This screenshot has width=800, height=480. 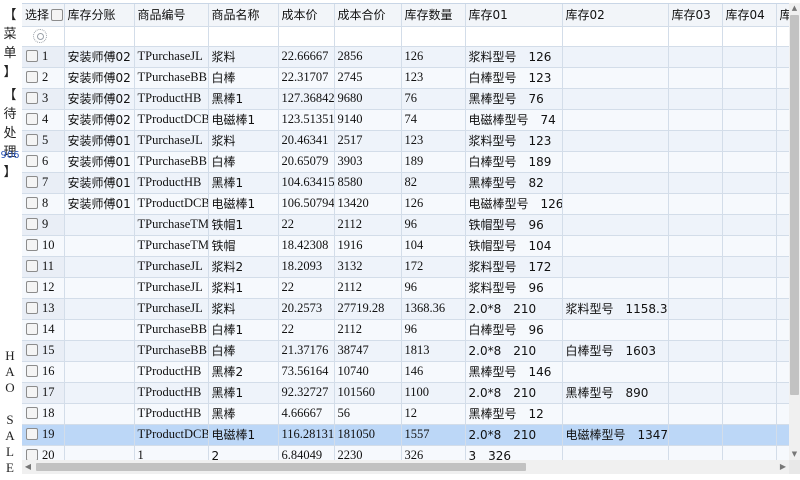 I want to click on row-select-cell: 16, so click(x=43, y=372).